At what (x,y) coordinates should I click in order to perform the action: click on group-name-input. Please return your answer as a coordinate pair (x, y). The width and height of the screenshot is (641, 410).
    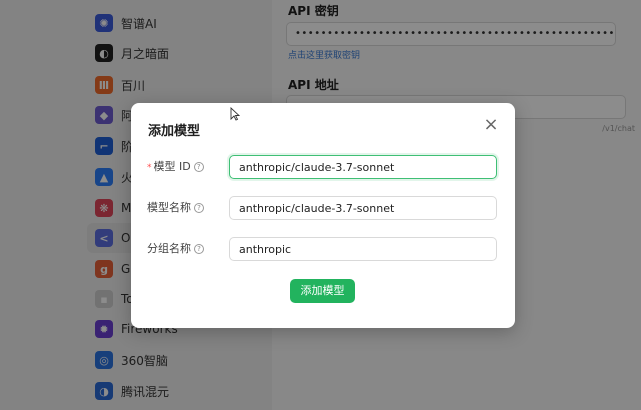
    Looking at the image, I should click on (363, 249).